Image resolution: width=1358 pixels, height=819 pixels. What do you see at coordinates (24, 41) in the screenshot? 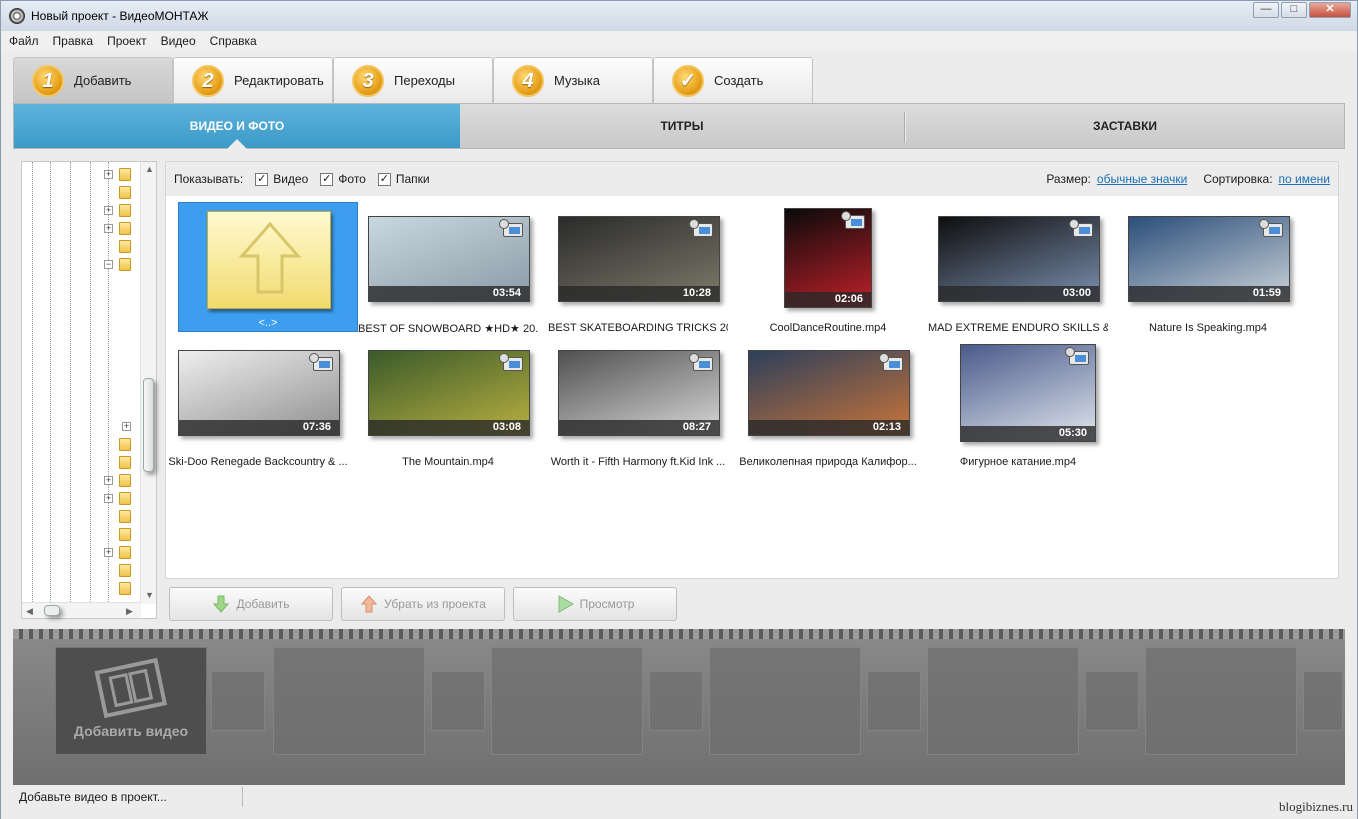
I see `menu-file: Файл` at bounding box center [24, 41].